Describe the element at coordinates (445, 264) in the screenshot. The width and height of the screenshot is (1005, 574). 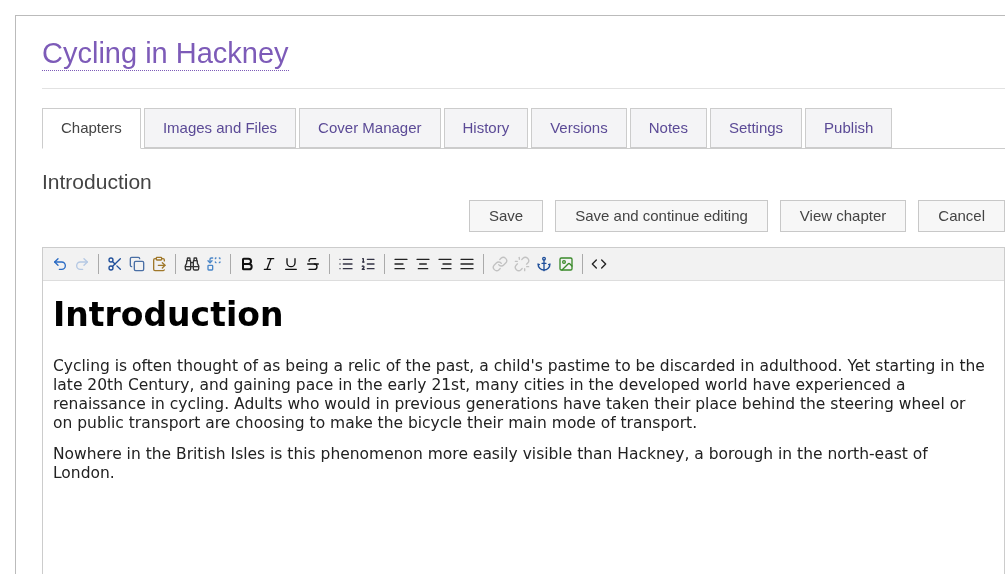
I see `align-right-icon` at that location.